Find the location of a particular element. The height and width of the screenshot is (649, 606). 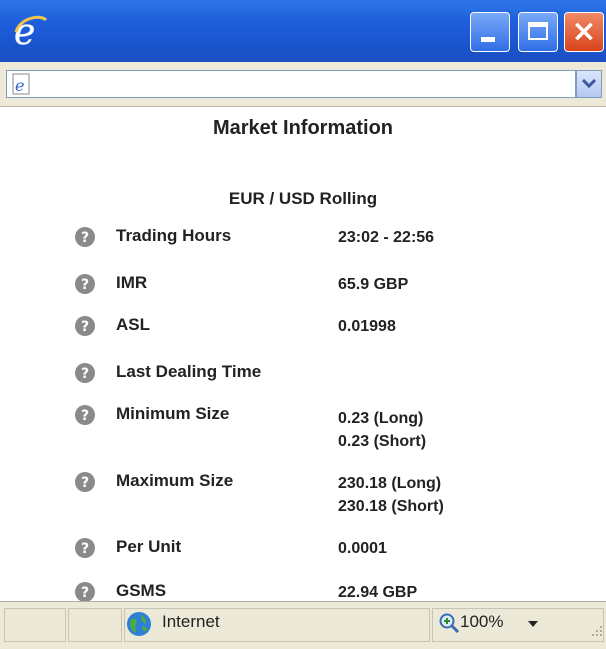

resize-grip-icon is located at coordinates (595, 631).